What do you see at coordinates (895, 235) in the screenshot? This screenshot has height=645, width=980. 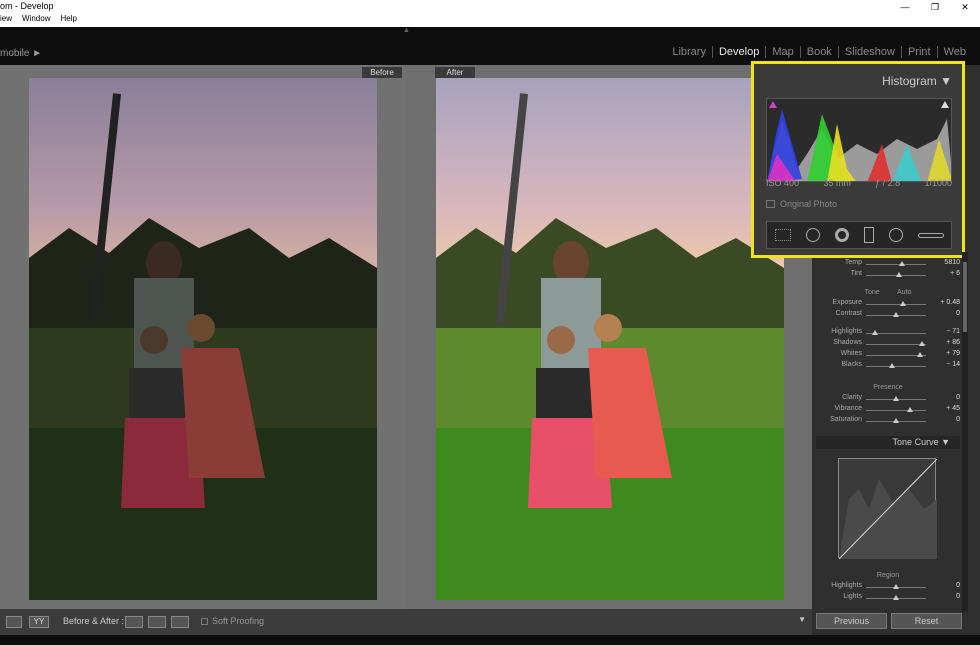 I see `radial-filter-icon` at bounding box center [895, 235].